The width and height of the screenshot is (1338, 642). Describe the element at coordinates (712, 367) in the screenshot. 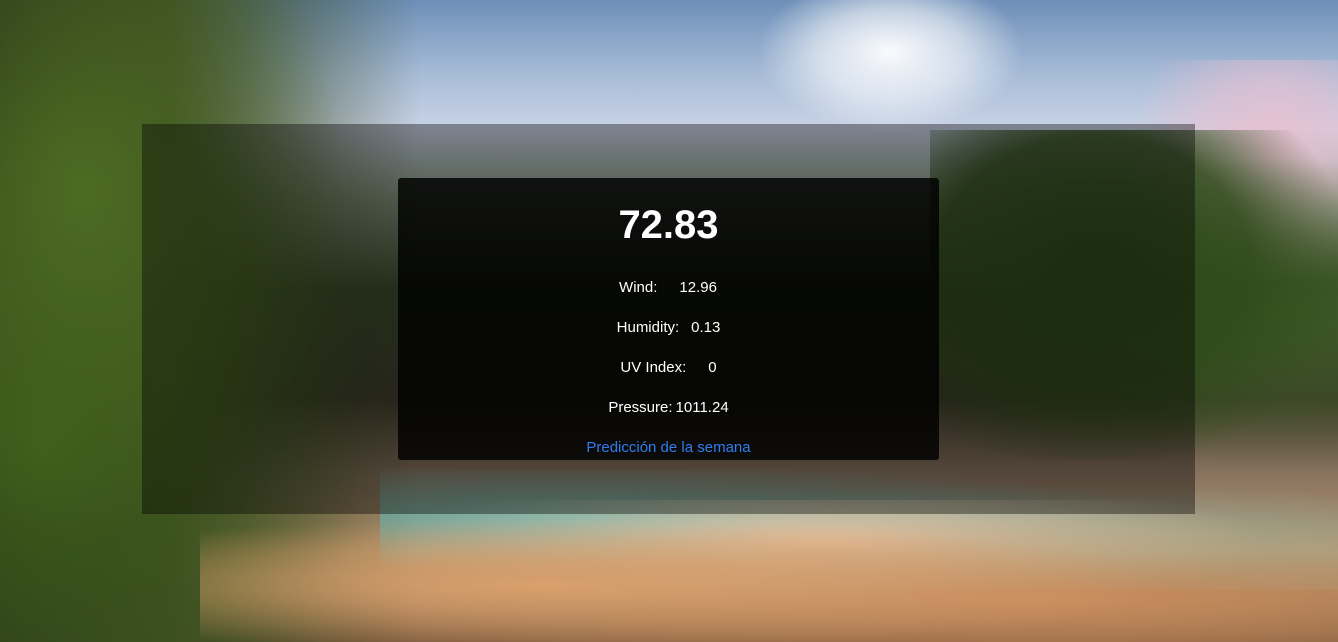

I see `uv-index-value: 0` at that location.